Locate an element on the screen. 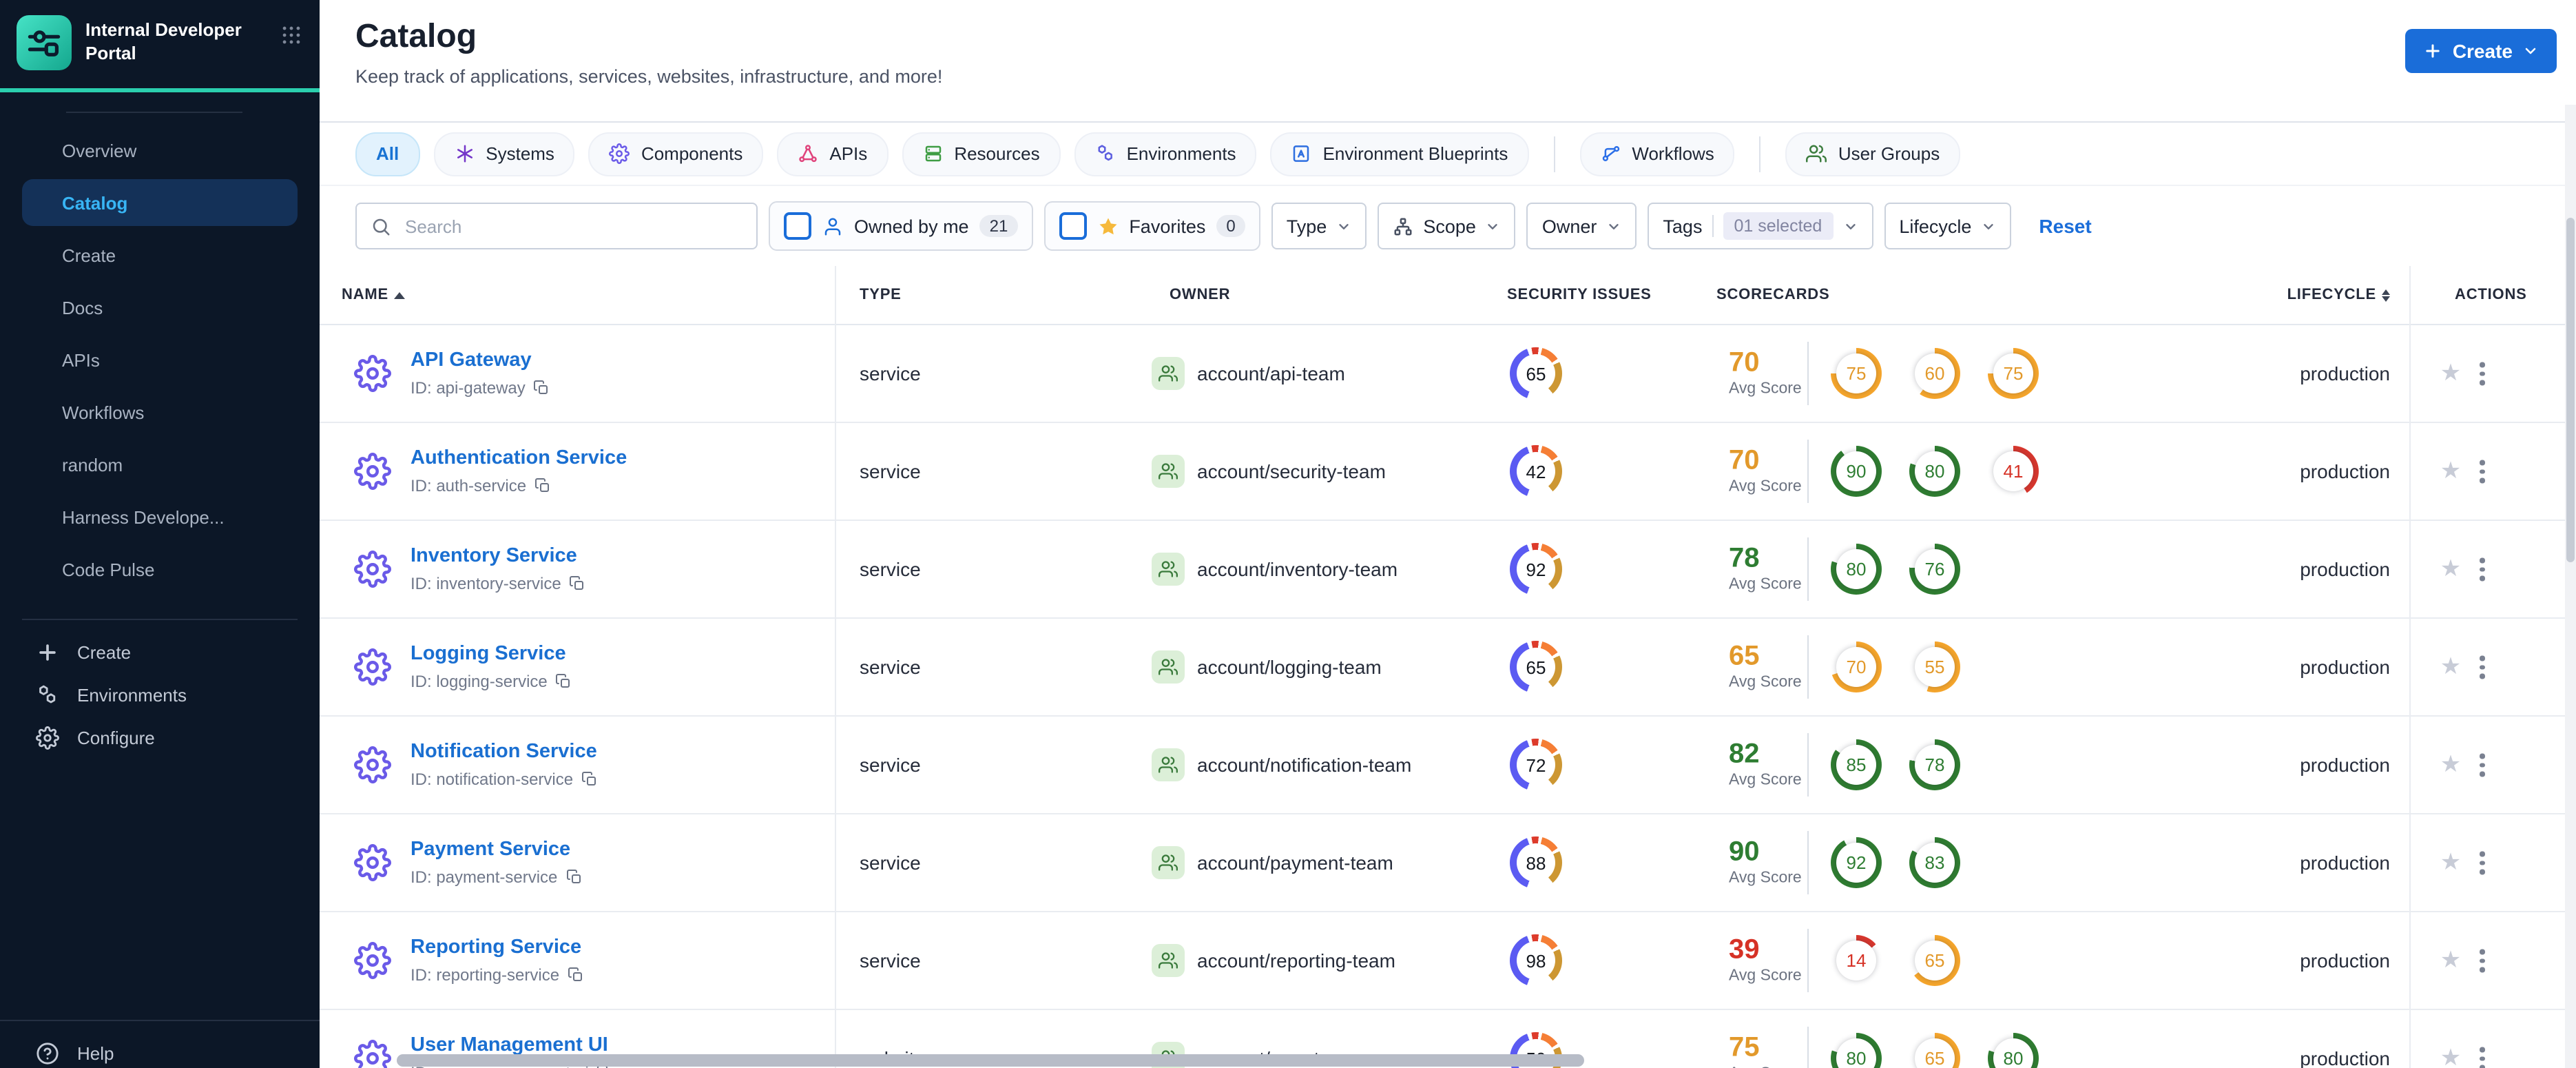 The image size is (2576, 1068). reset-filters-link: Reset is located at coordinates (2065, 226).